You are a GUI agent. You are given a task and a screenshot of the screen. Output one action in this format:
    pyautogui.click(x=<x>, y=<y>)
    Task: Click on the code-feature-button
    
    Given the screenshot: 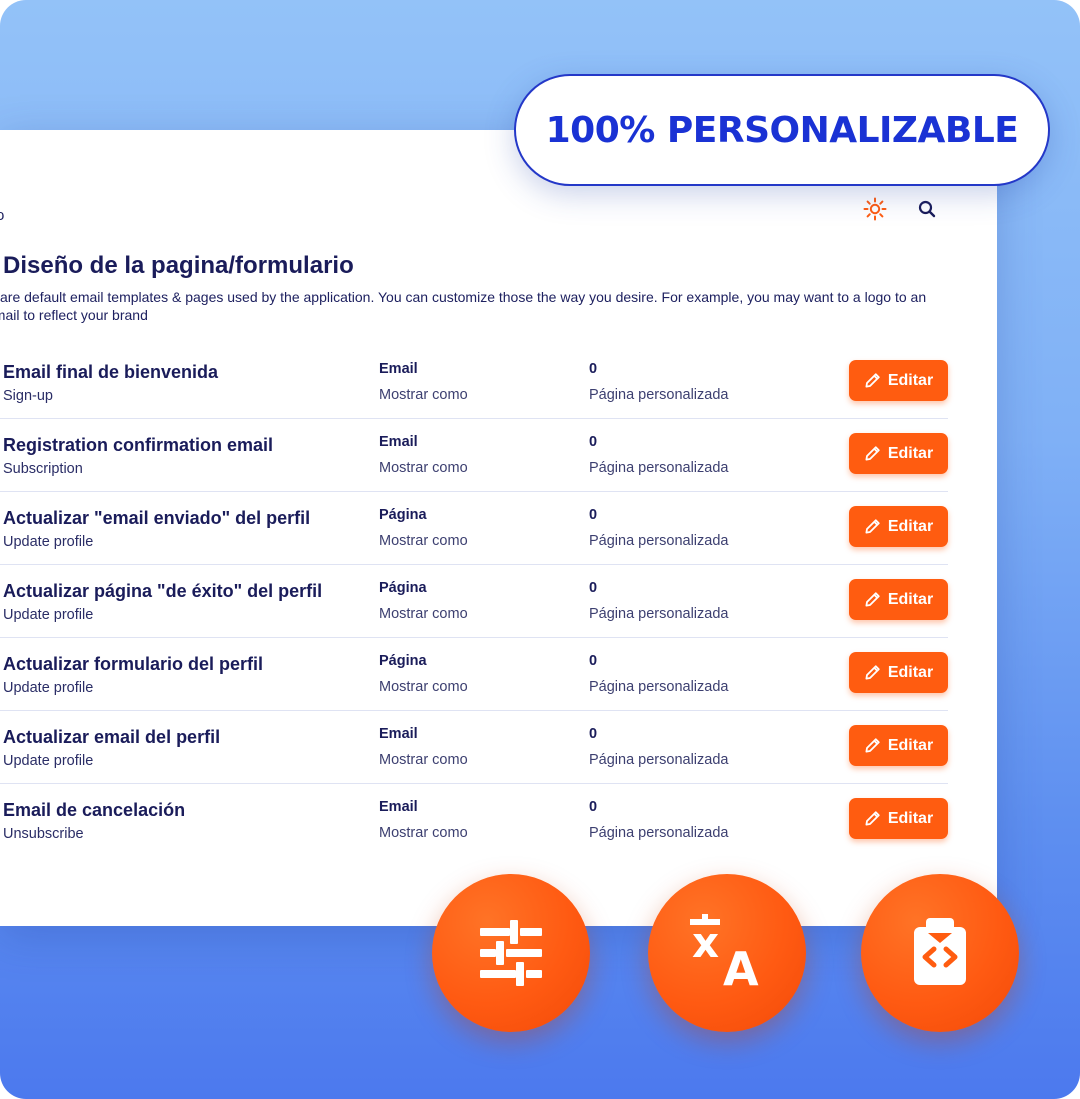 What is the action you would take?
    pyautogui.click(x=940, y=953)
    